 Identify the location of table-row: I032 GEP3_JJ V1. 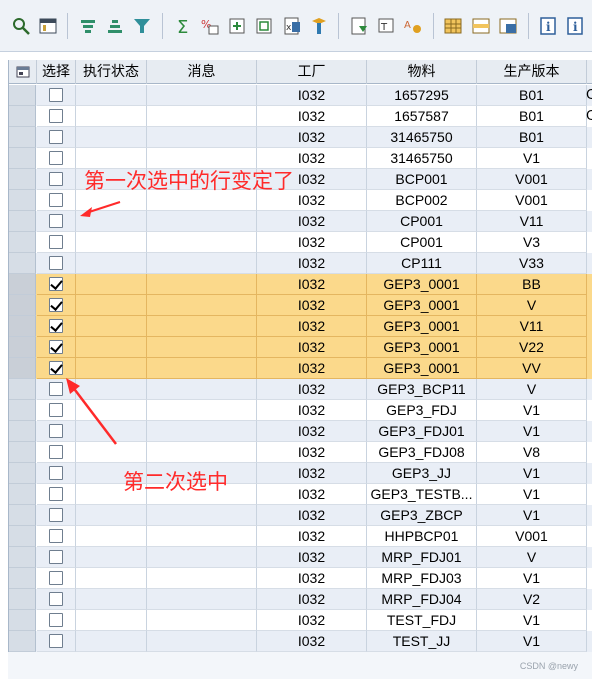
(300, 473).